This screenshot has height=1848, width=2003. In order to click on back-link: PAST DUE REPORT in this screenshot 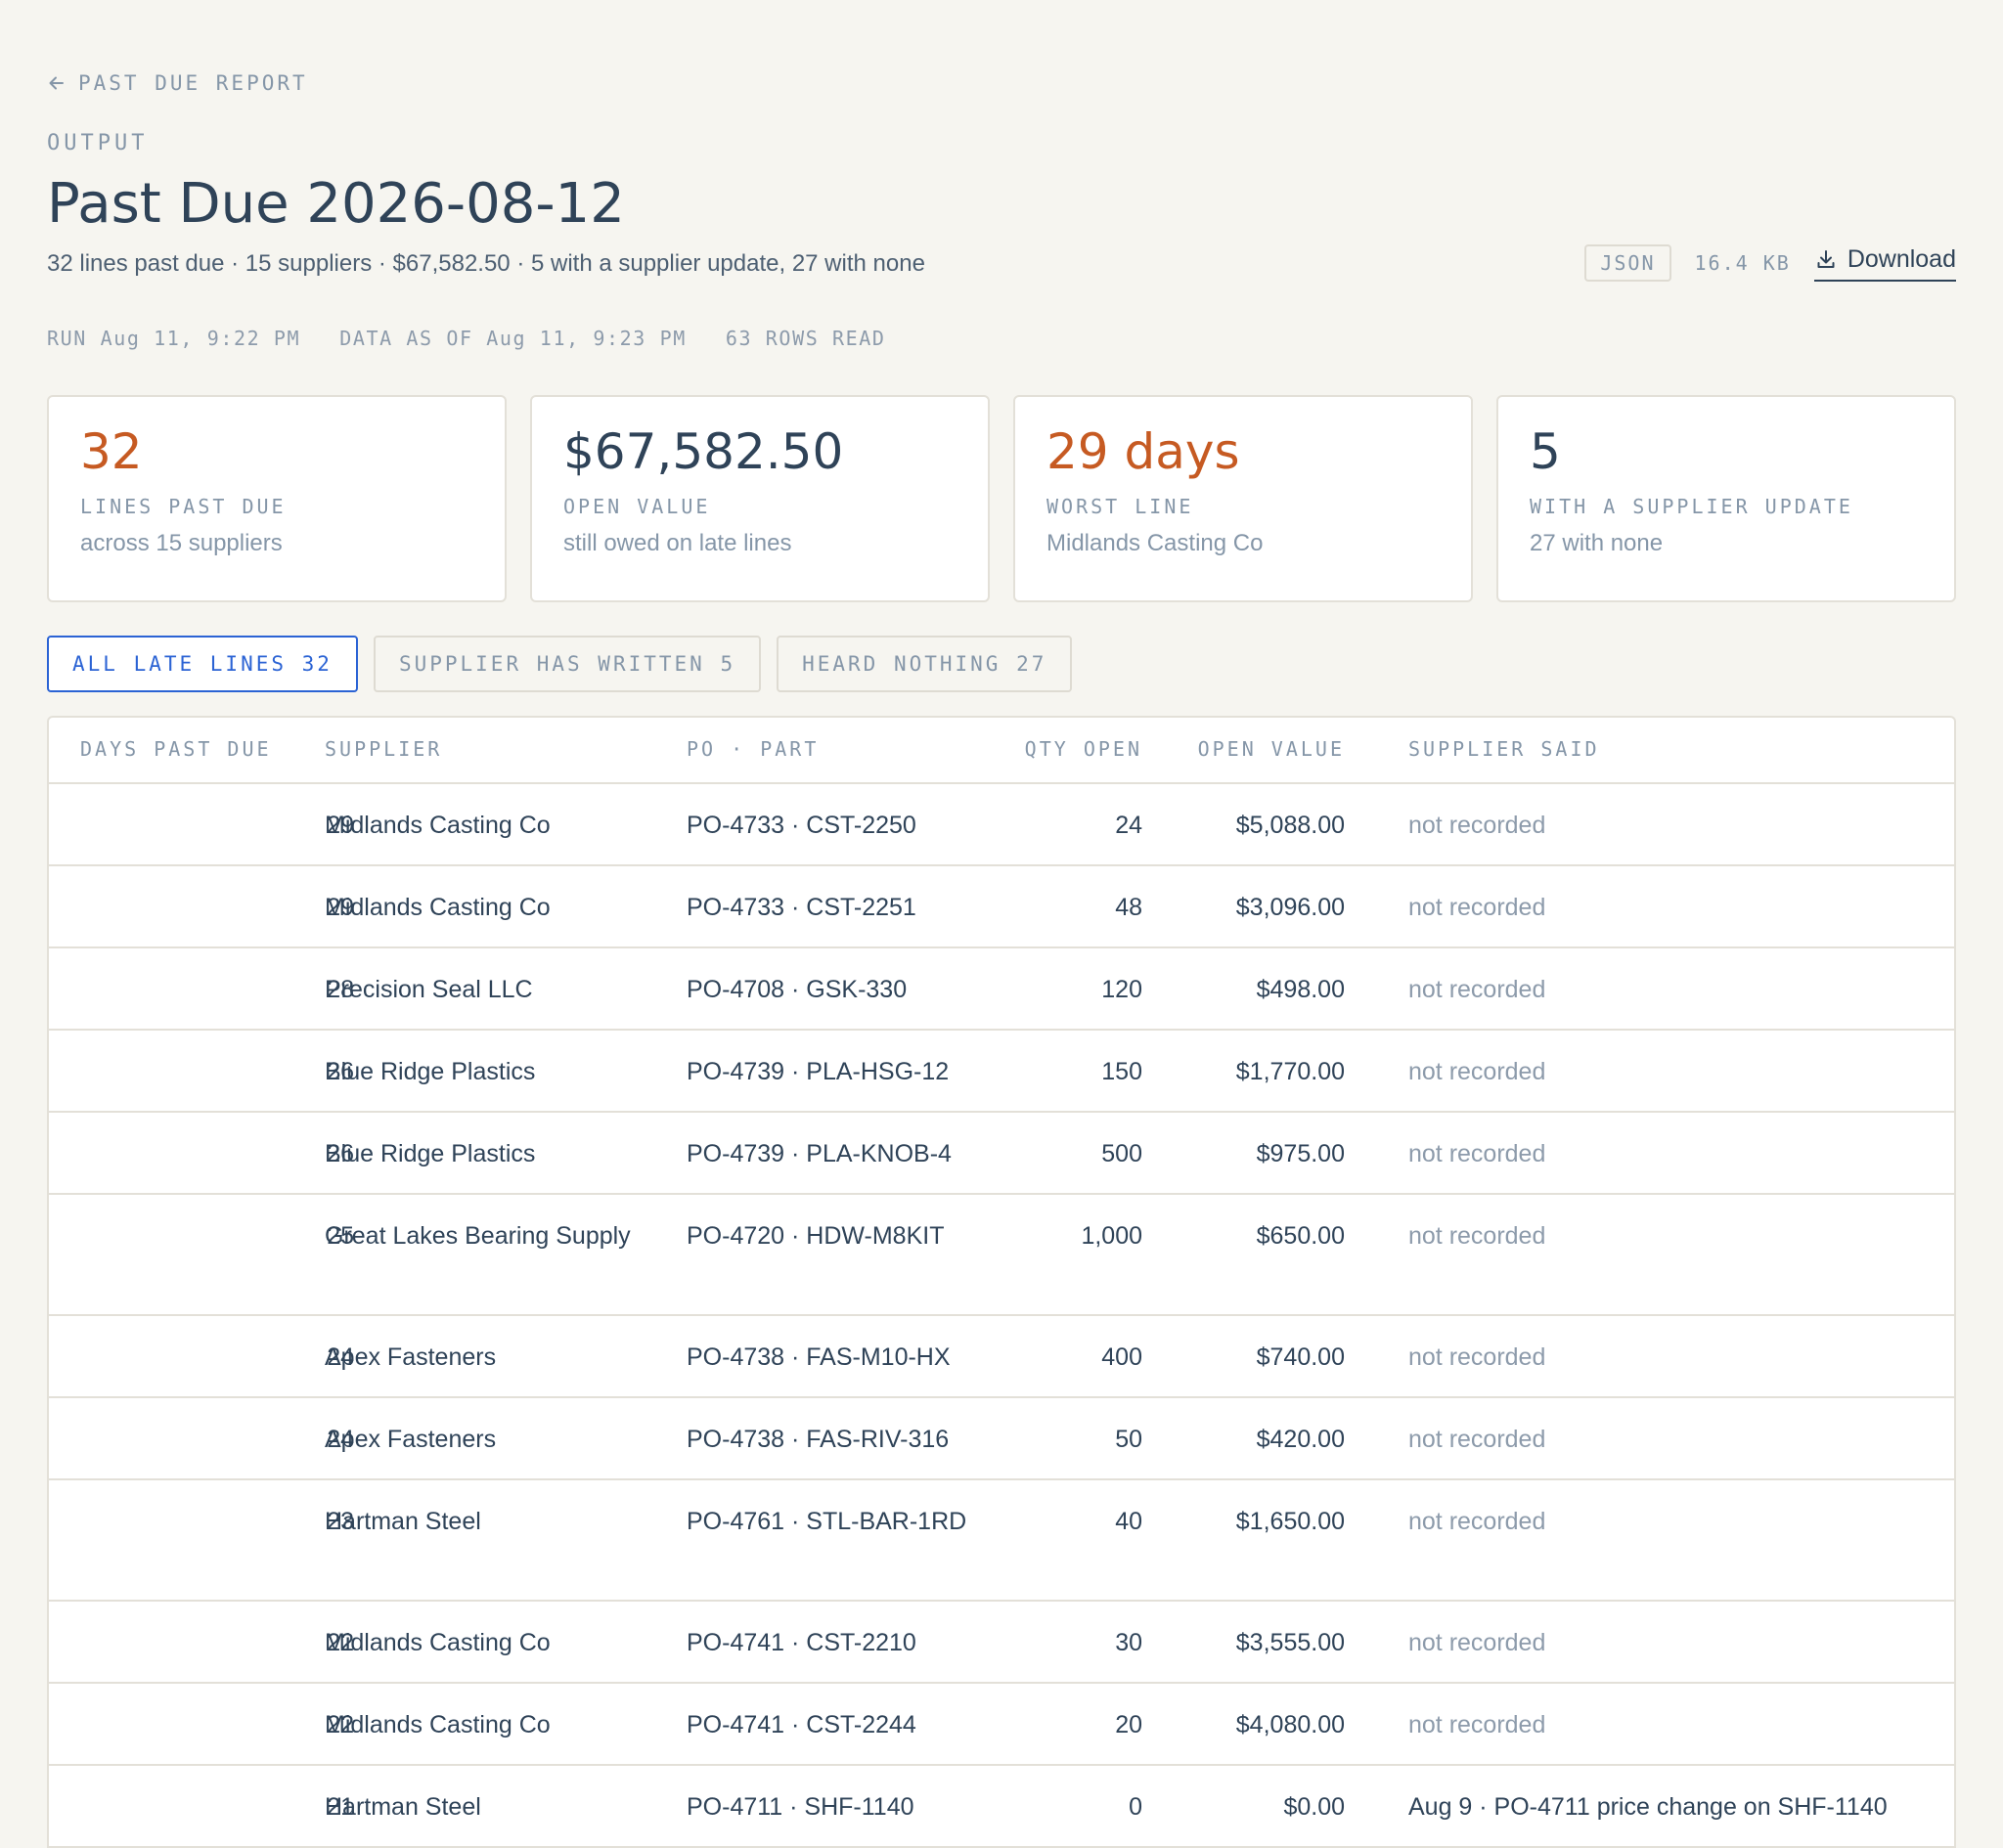, I will do `click(178, 83)`.